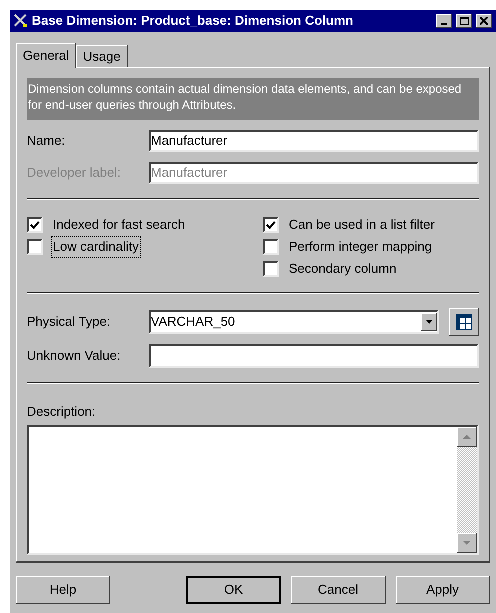 This screenshot has height=613, width=496. I want to click on tab: Usage, so click(102, 56).